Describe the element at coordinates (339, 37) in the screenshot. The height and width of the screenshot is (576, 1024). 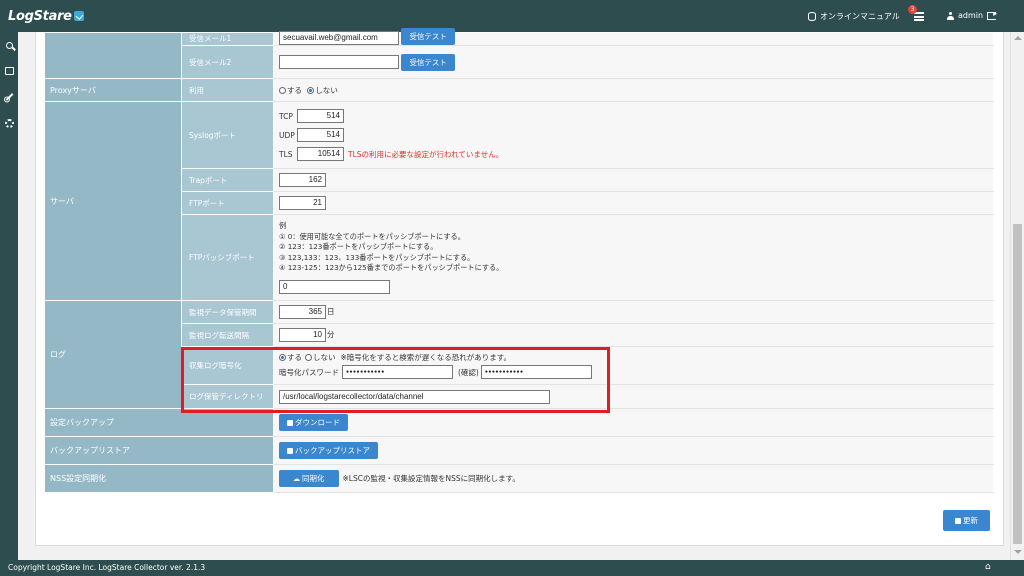
I see `recv-mail-1-input: secuavail.web@gmail.com` at that location.